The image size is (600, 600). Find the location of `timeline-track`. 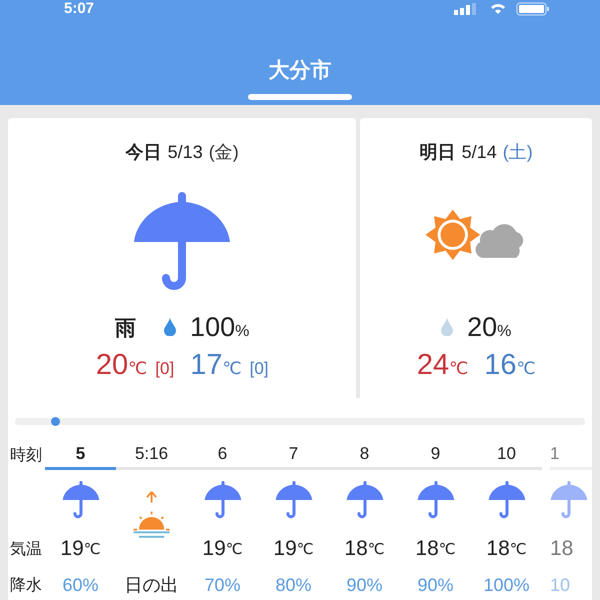

timeline-track is located at coordinates (300, 421).